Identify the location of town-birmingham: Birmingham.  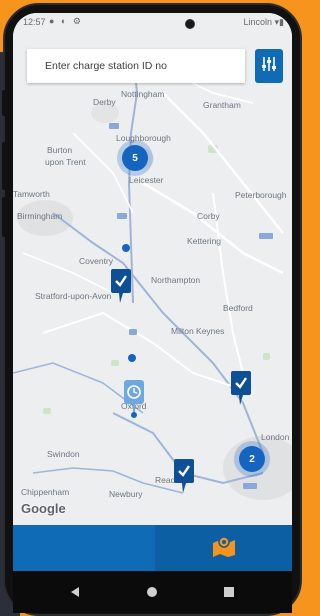
(39, 216).